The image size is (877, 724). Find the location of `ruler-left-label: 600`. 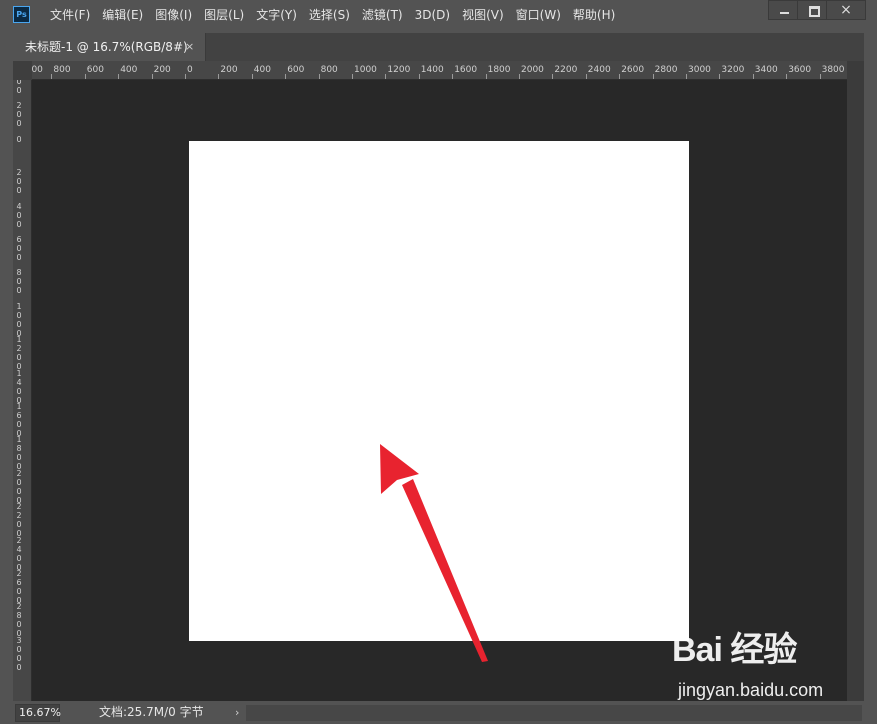

ruler-left-label: 600 is located at coordinates (19, 248).